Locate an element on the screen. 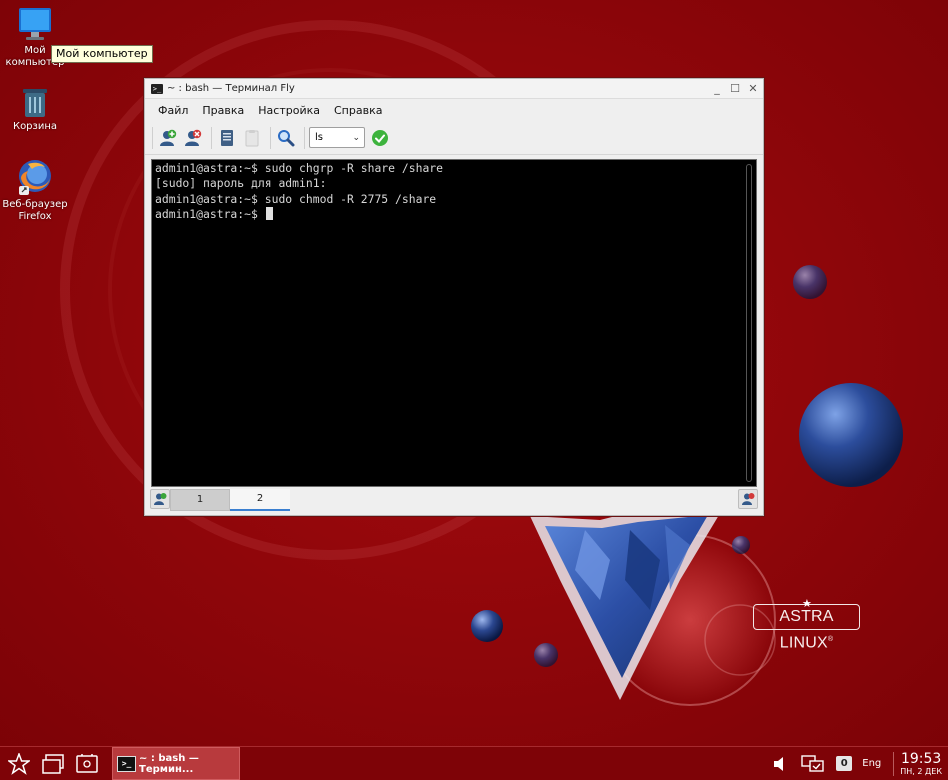 This screenshot has height=780, width=948. menu-help: Справка is located at coordinates (358, 110).